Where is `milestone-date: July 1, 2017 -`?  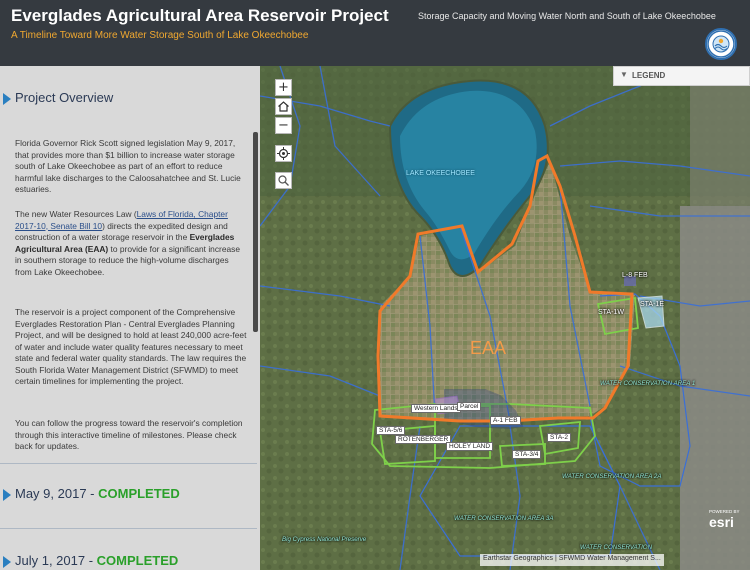 milestone-date: July 1, 2017 - is located at coordinates (56, 560).